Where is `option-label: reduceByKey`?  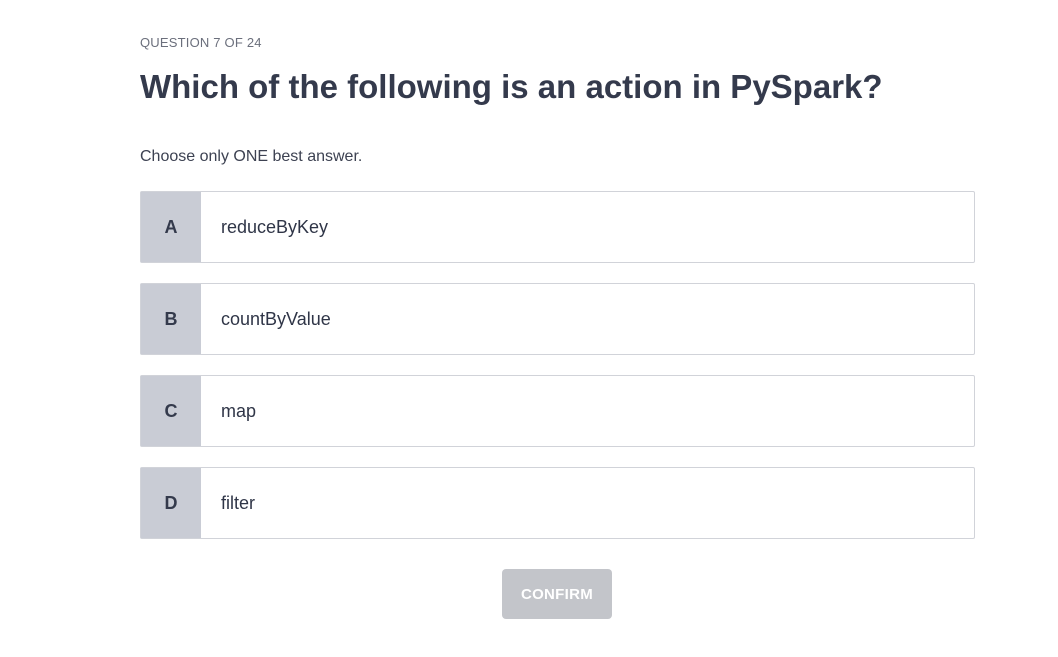
option-label: reduceByKey is located at coordinates (275, 226).